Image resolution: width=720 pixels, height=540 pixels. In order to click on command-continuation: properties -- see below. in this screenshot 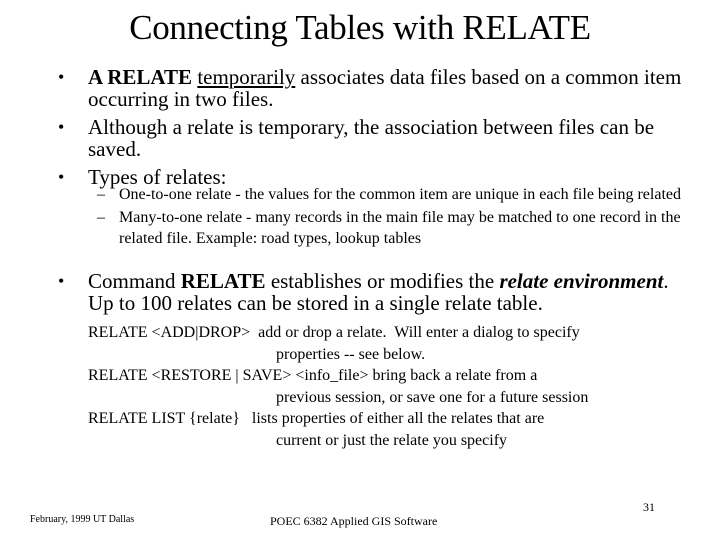, I will do `click(351, 354)`.